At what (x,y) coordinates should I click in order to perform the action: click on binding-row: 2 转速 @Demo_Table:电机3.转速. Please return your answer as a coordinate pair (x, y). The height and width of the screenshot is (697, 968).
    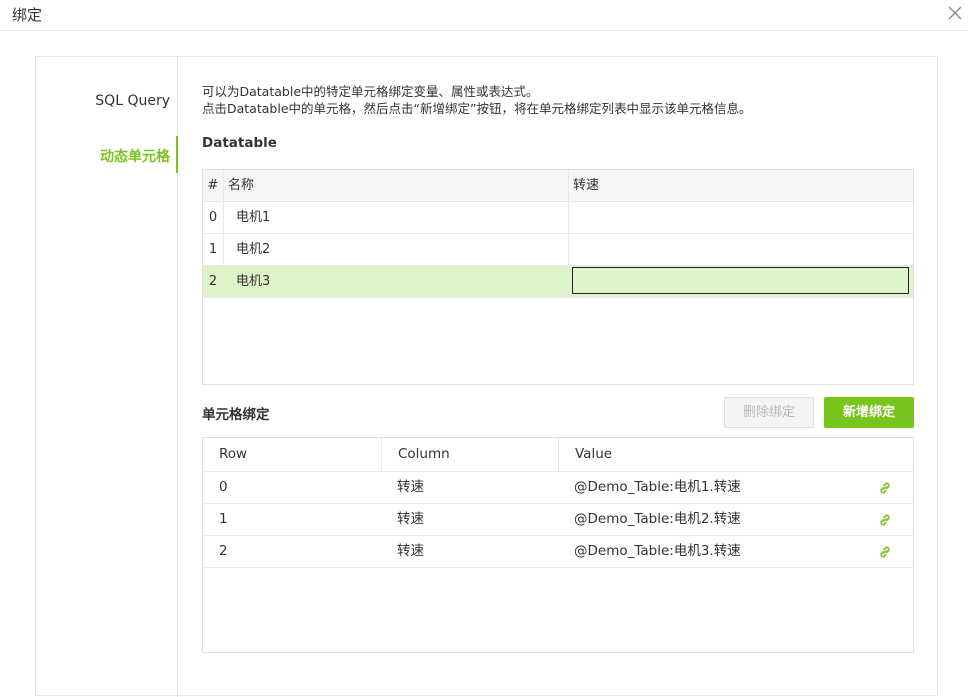
    Looking at the image, I should click on (558, 552).